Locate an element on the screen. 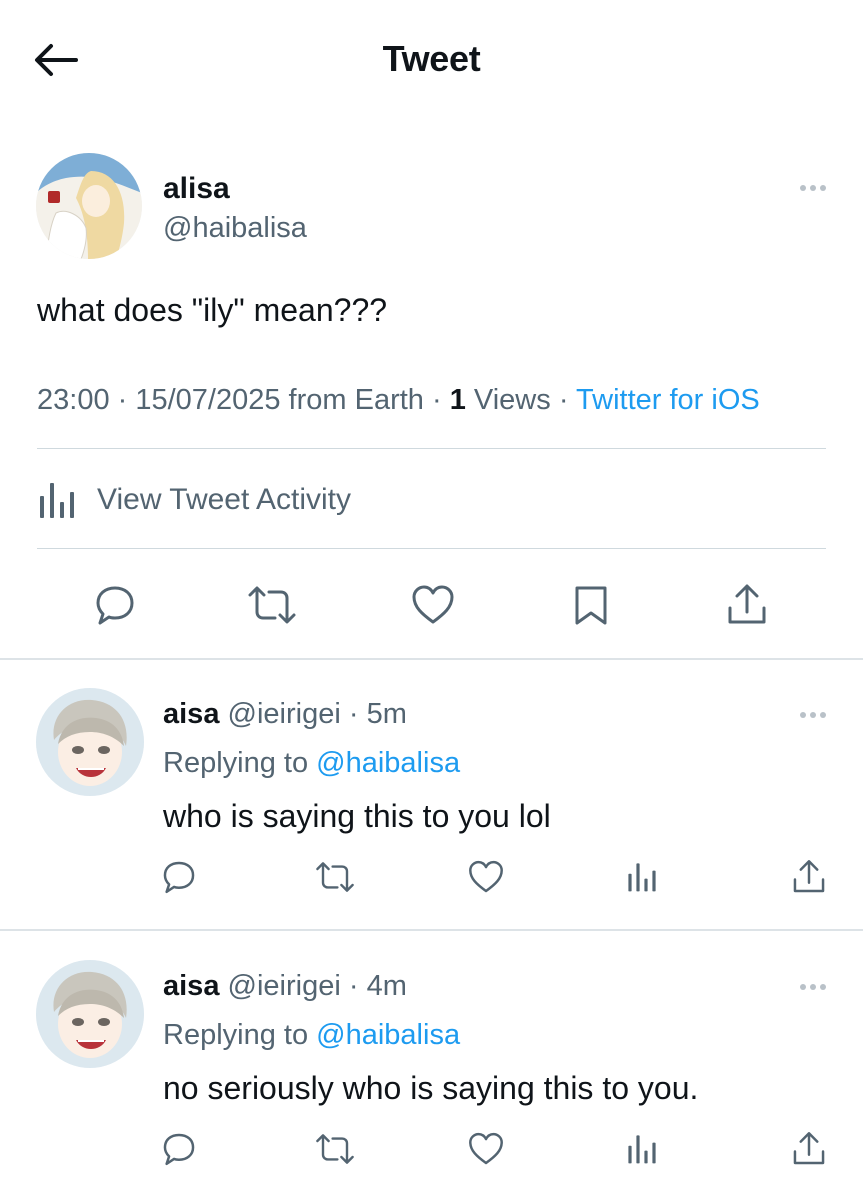 This screenshot has width=863, height=1200. tweet-date: 15/07/2025 from Earth is located at coordinates (279, 400).